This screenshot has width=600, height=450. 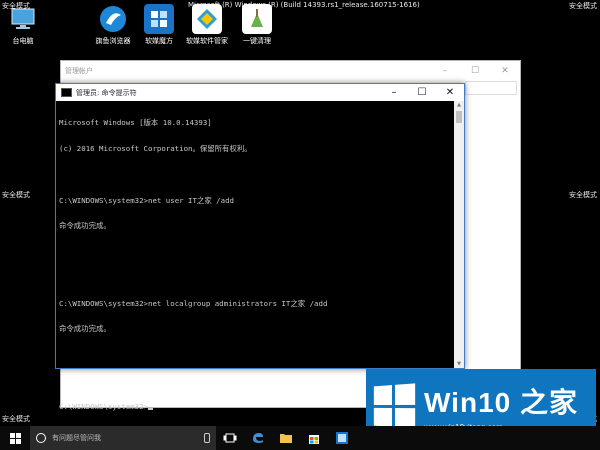 What do you see at coordinates (16, 419) in the screenshot?
I see `safe-mode-label-bottom-left: 安全模式` at bounding box center [16, 419].